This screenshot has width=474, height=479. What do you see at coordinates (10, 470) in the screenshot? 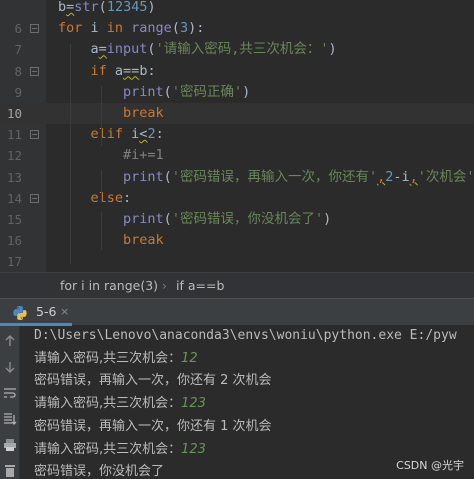
I see `trash-icon` at bounding box center [10, 470].